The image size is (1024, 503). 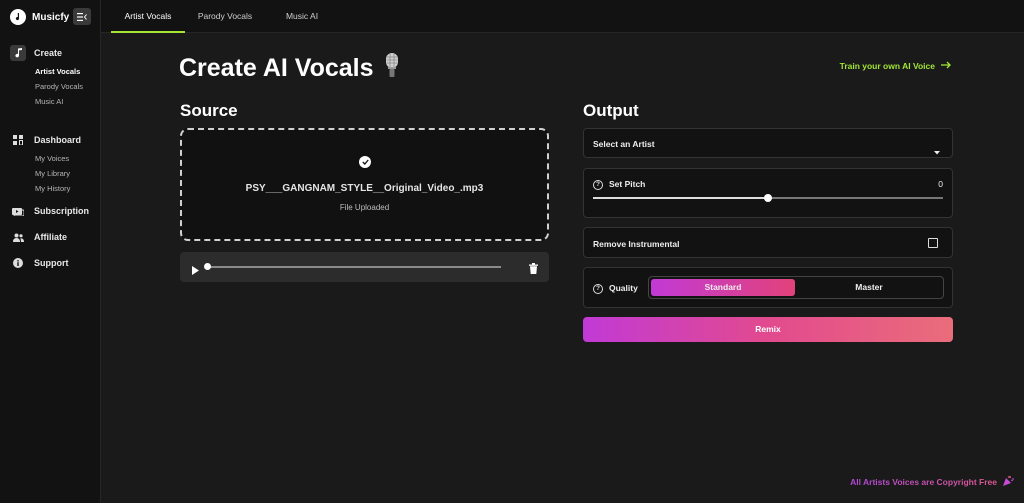 I want to click on pitch-label: ? Set Pitch, so click(x=619, y=184).